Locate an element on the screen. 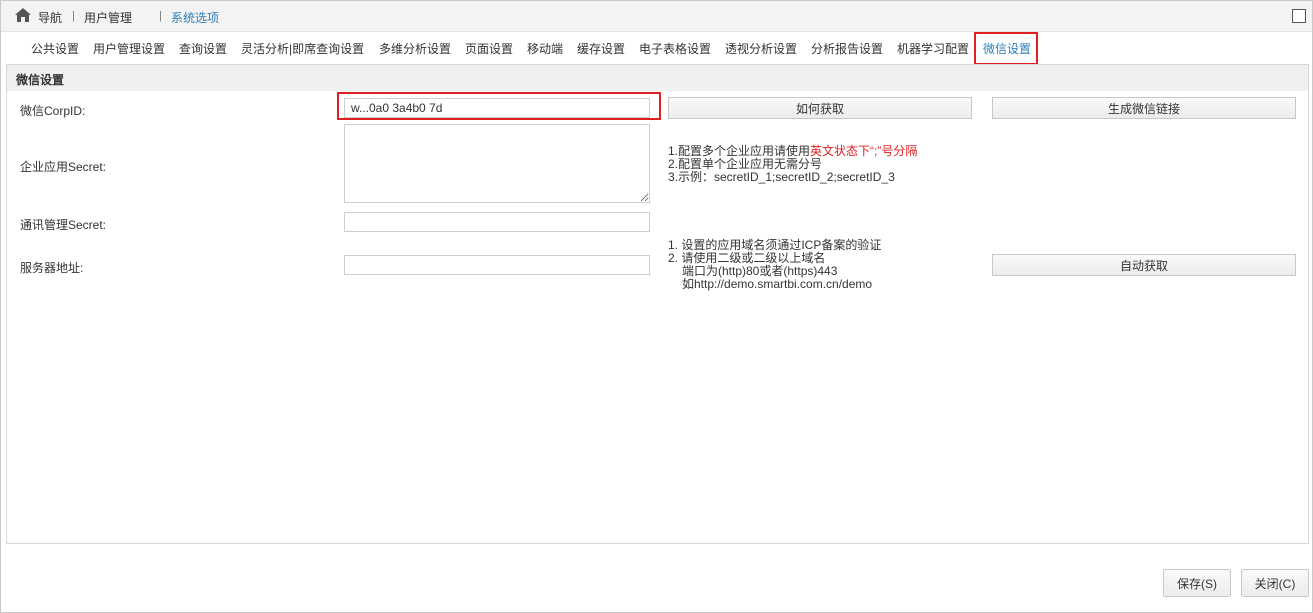 This screenshot has width=1313, height=613. breadcrumb: 导航 | 用户管理 | 系统选项 is located at coordinates (656, 16).